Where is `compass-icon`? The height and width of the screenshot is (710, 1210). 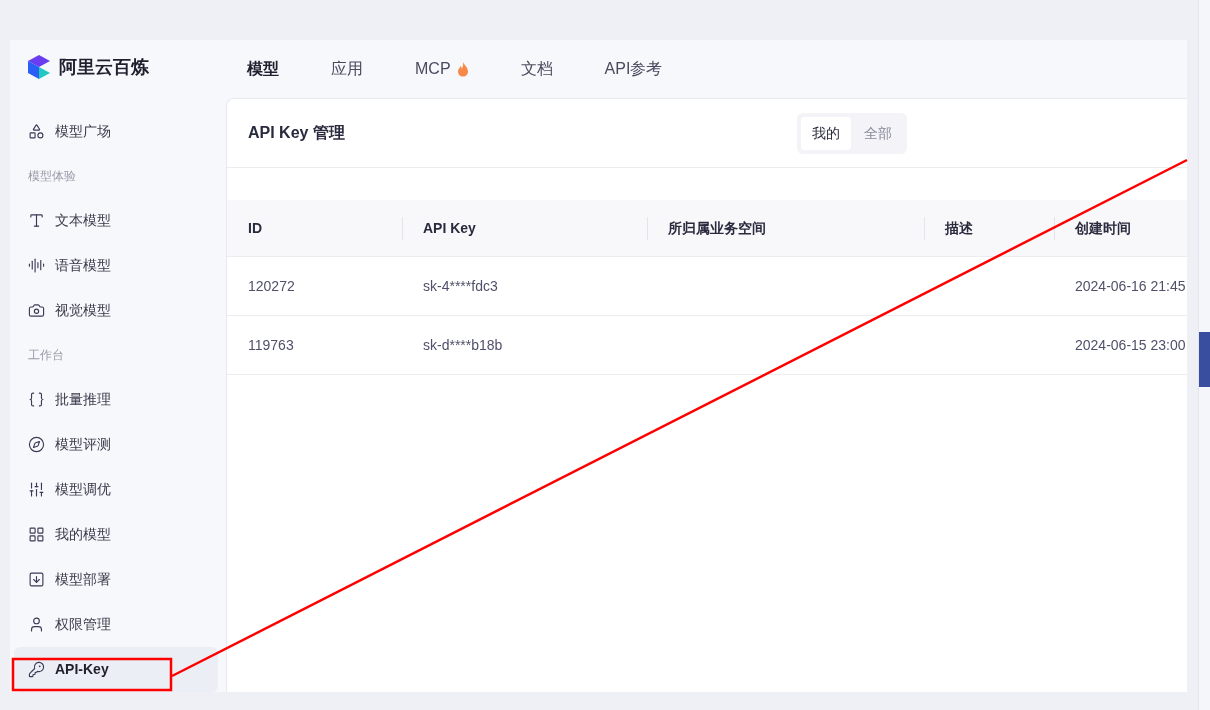 compass-icon is located at coordinates (36, 444).